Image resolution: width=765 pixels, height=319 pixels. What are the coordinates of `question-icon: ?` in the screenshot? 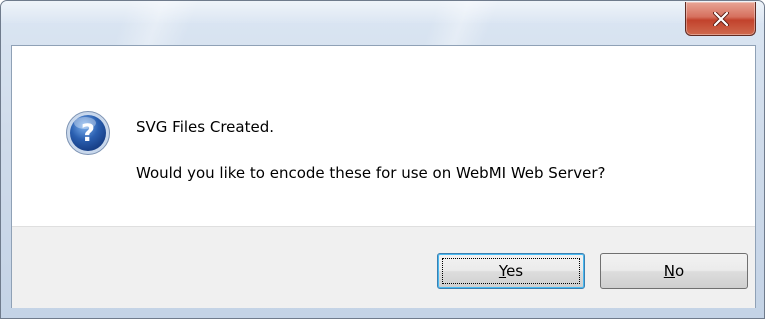 It's located at (88, 133).